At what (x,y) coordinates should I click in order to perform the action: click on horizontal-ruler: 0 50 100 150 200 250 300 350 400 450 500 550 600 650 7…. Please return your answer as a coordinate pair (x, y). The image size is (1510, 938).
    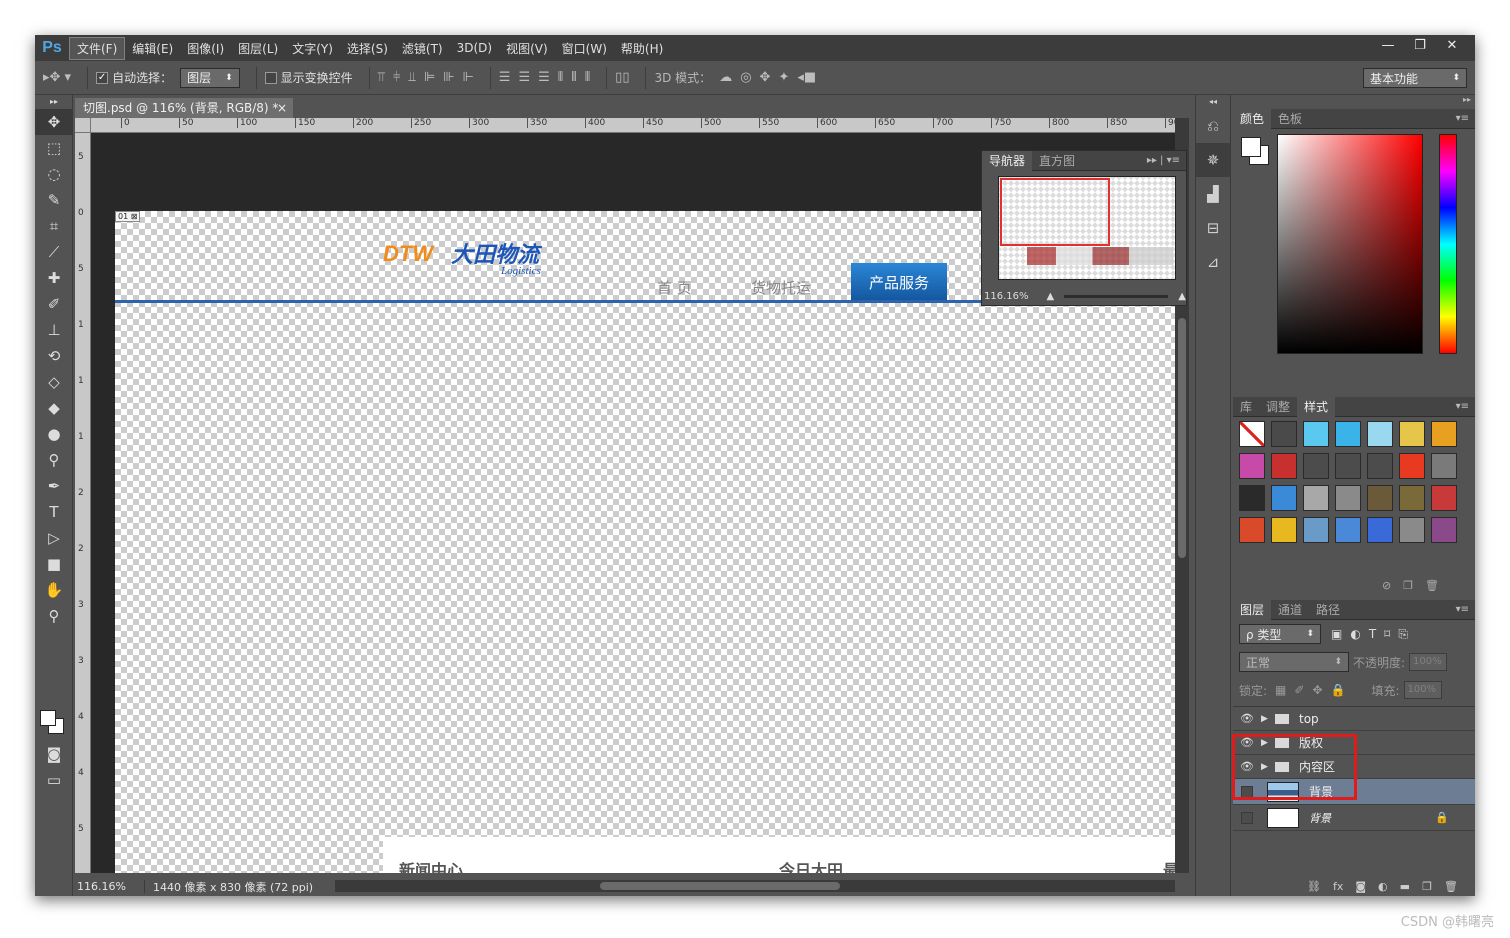
    Looking at the image, I should click on (639, 125).